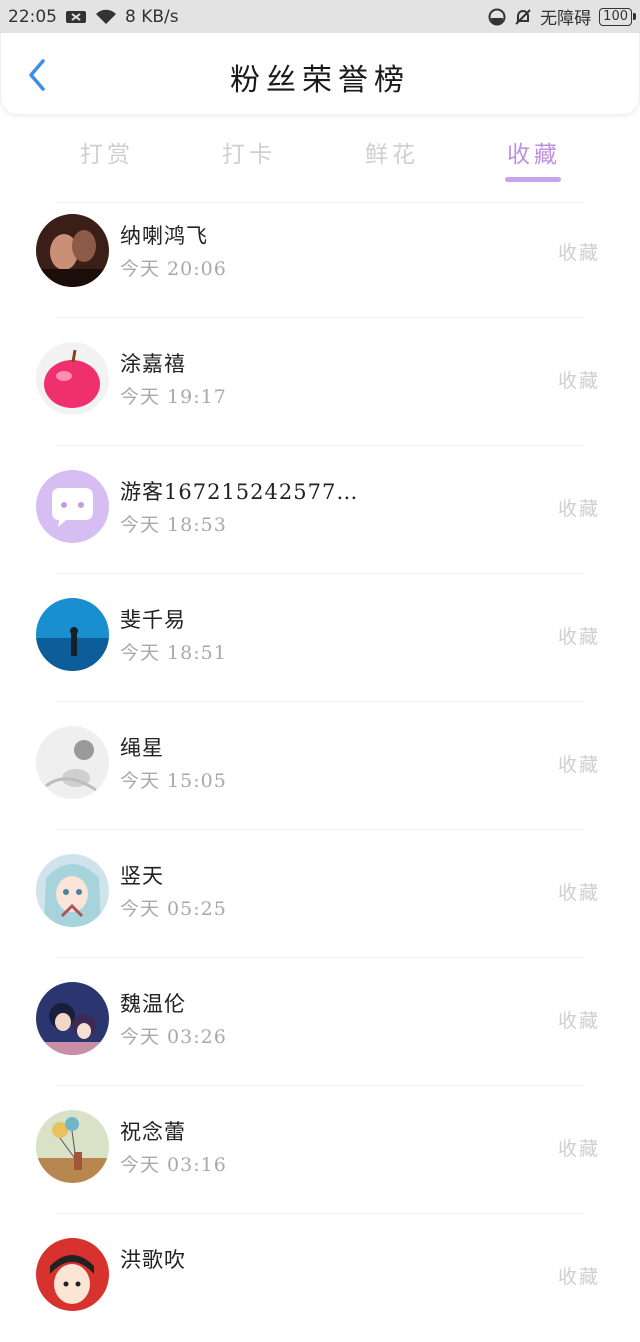 The image size is (640, 1342). What do you see at coordinates (320, 254) in the screenshot?
I see `list-item: 纳喇鸿飞 今天 20:06 收藏` at bounding box center [320, 254].